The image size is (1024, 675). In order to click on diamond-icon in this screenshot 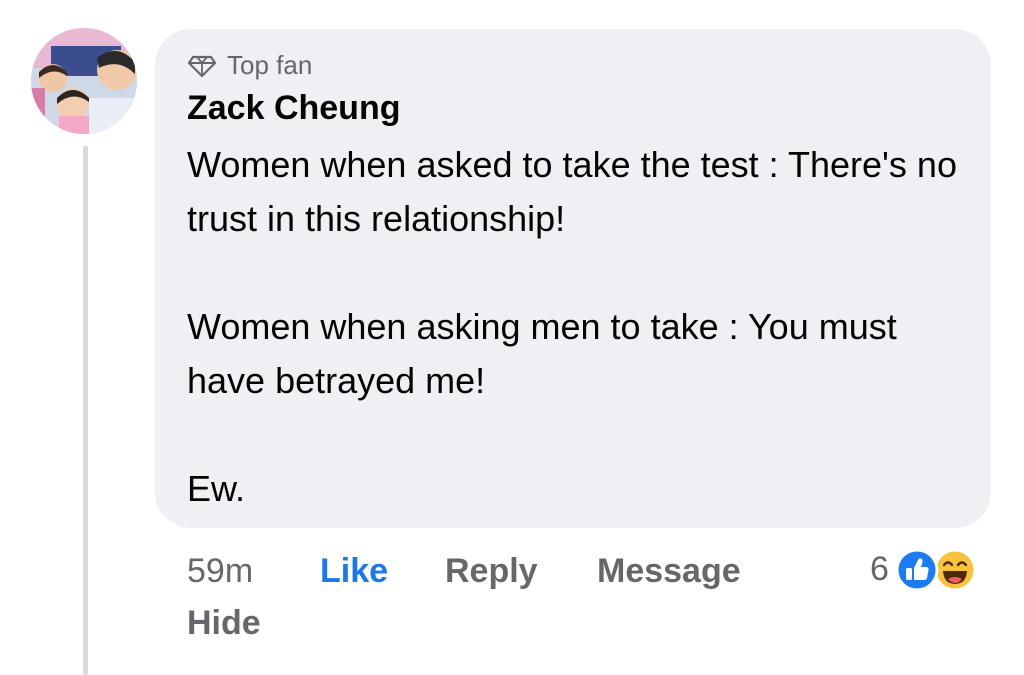, I will do `click(202, 66)`.